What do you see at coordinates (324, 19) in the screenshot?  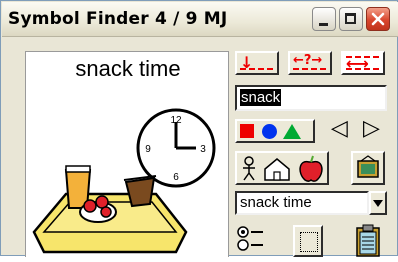 I see `minimize-button` at bounding box center [324, 19].